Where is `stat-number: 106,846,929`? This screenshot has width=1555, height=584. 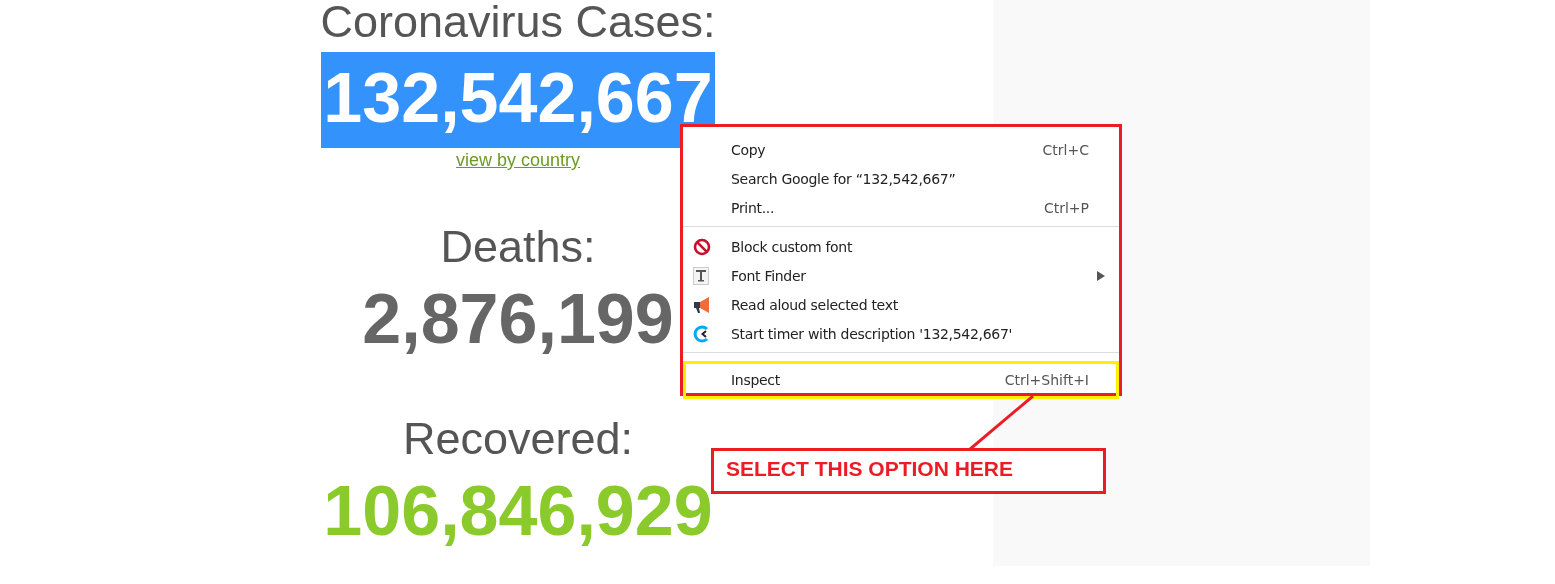 stat-number: 106,846,929 is located at coordinates (518, 511).